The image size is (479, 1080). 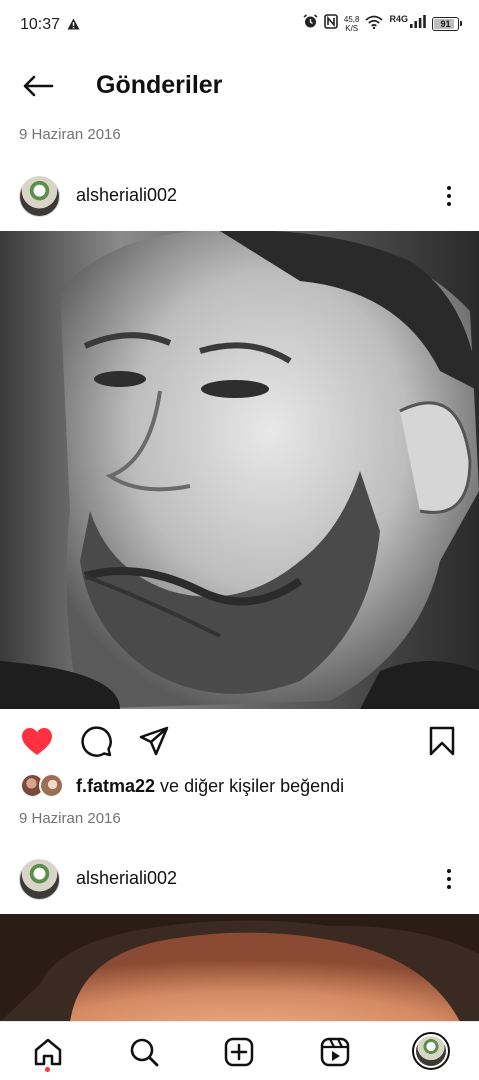 What do you see at coordinates (374, 24) in the screenshot?
I see `wifi-icon` at bounding box center [374, 24].